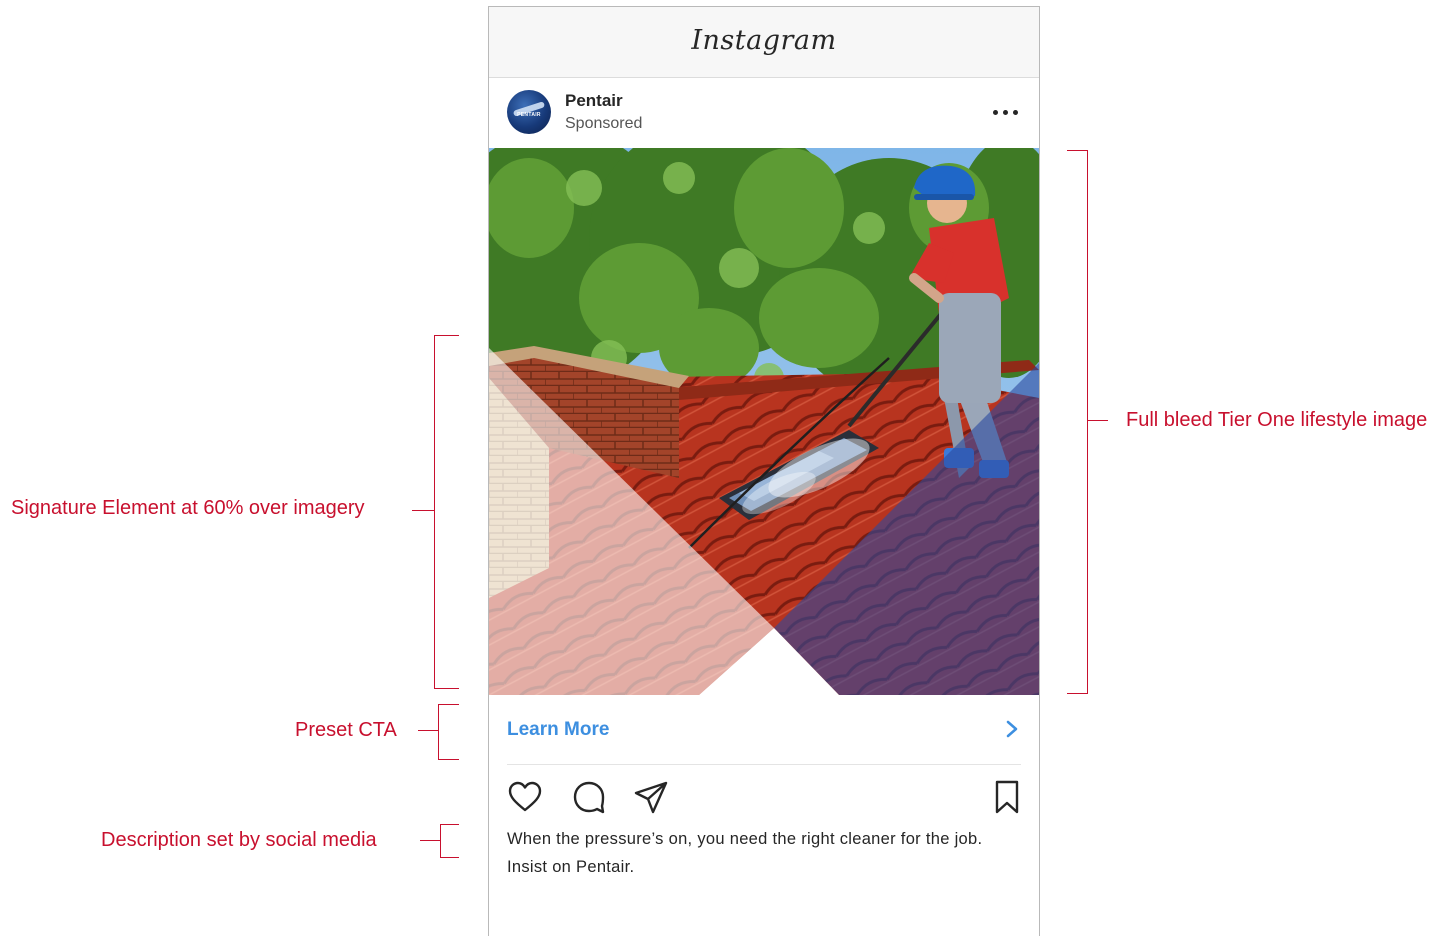 This screenshot has width=1451, height=936. I want to click on app-logo: Instagram, so click(764, 40).